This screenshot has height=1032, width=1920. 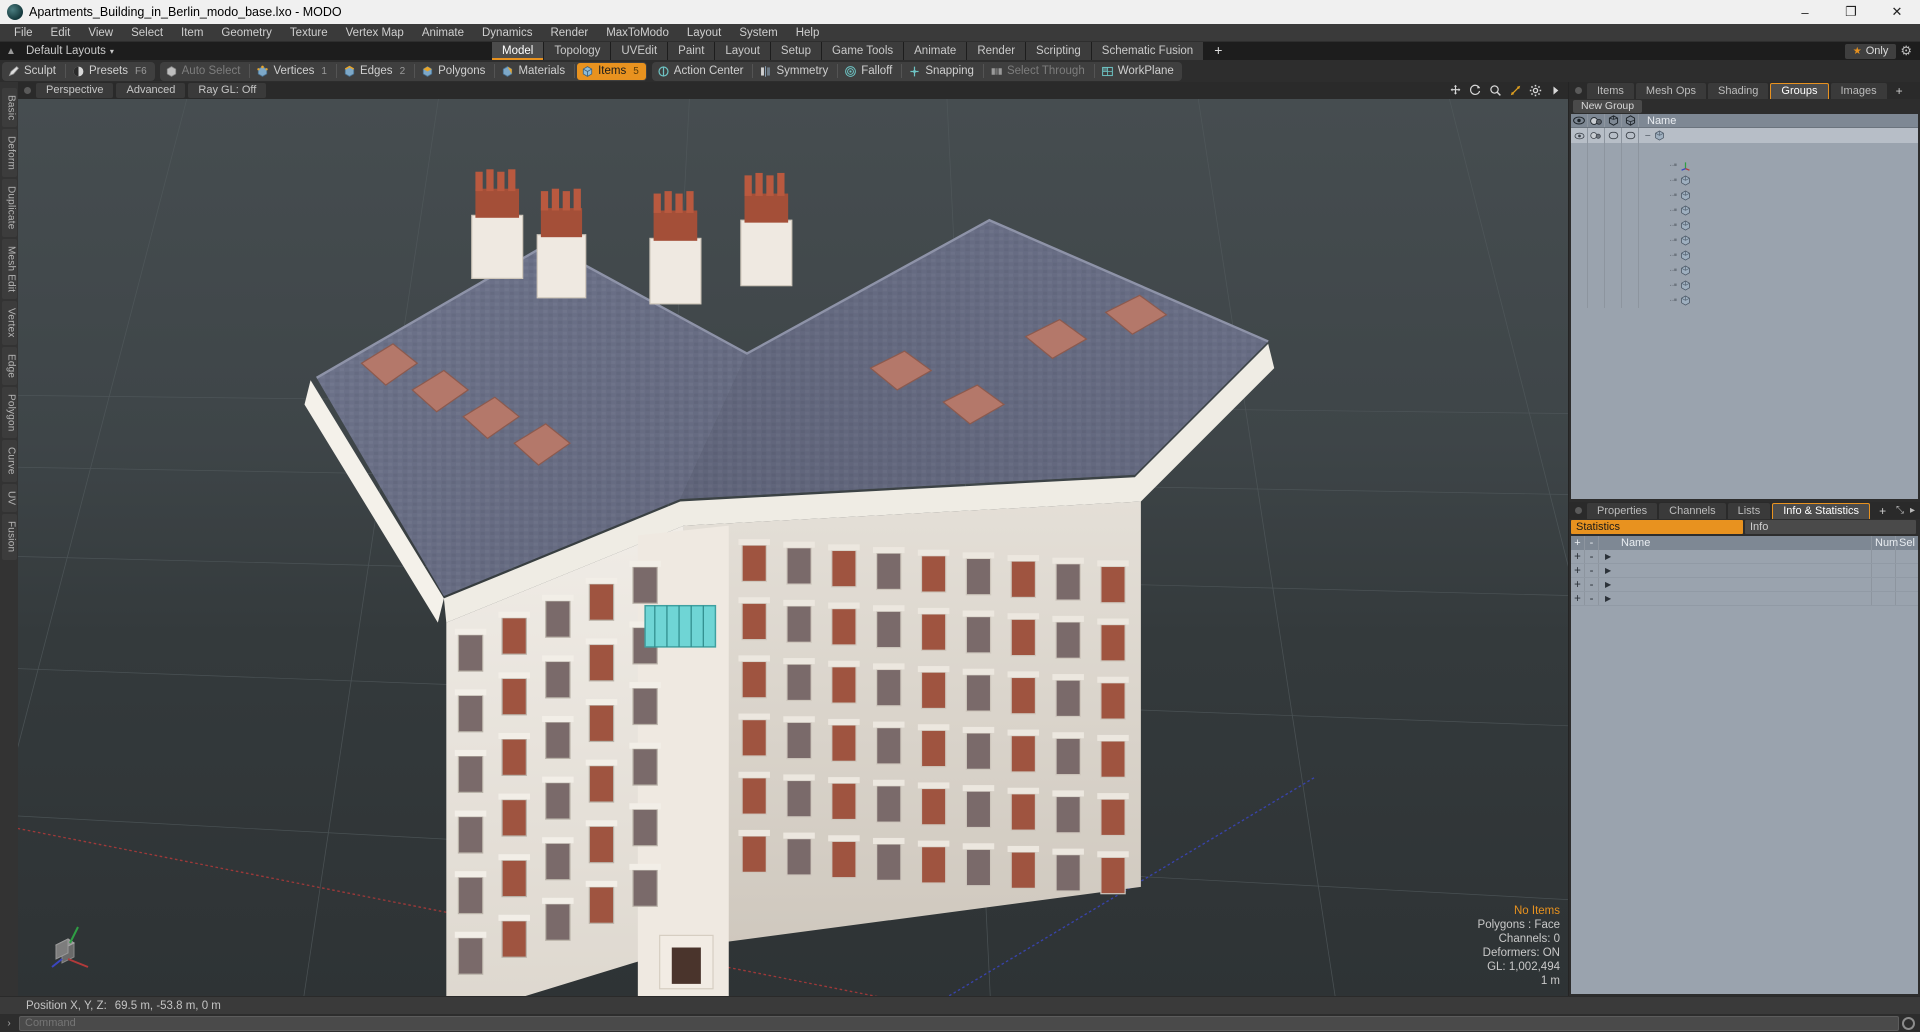 I want to click on right-panel-menu-dot-icon, so click(x=1578, y=90).